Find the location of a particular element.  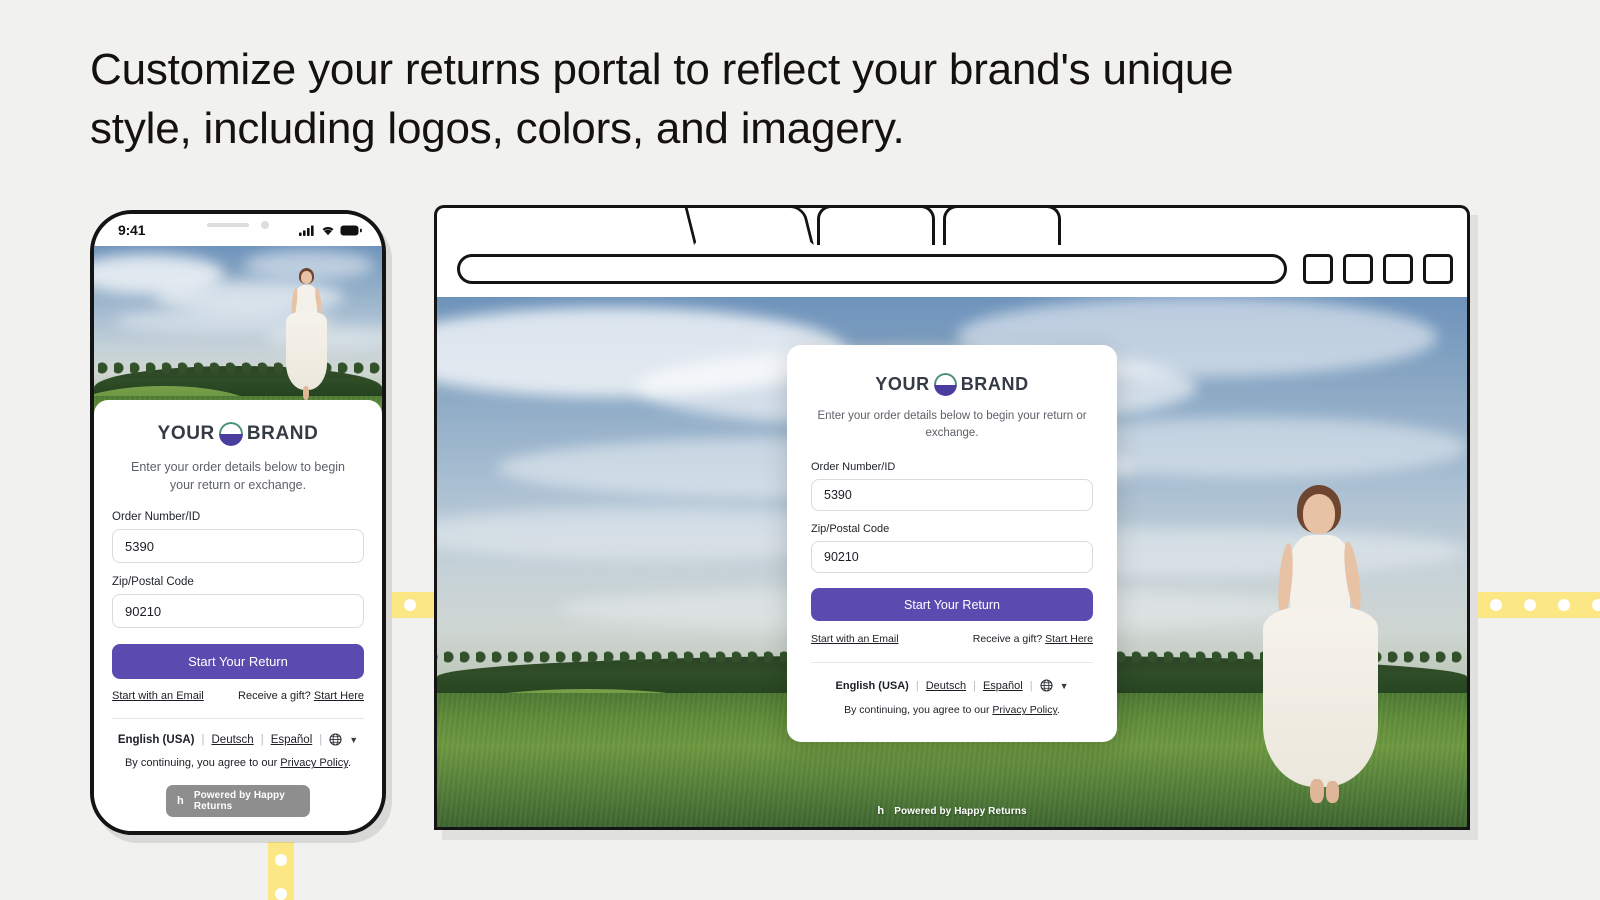

phone-powered-by-badge: h Powered by Happy Returns is located at coordinates (238, 801).